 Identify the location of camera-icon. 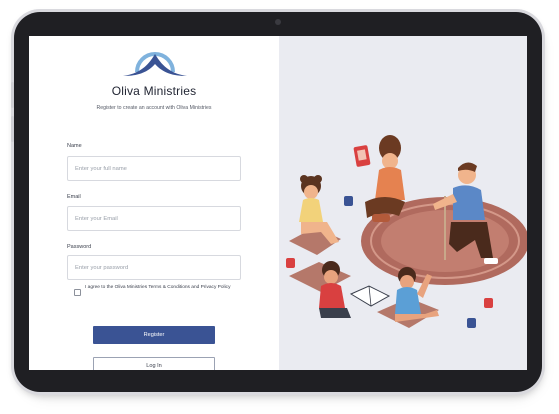
(278, 22).